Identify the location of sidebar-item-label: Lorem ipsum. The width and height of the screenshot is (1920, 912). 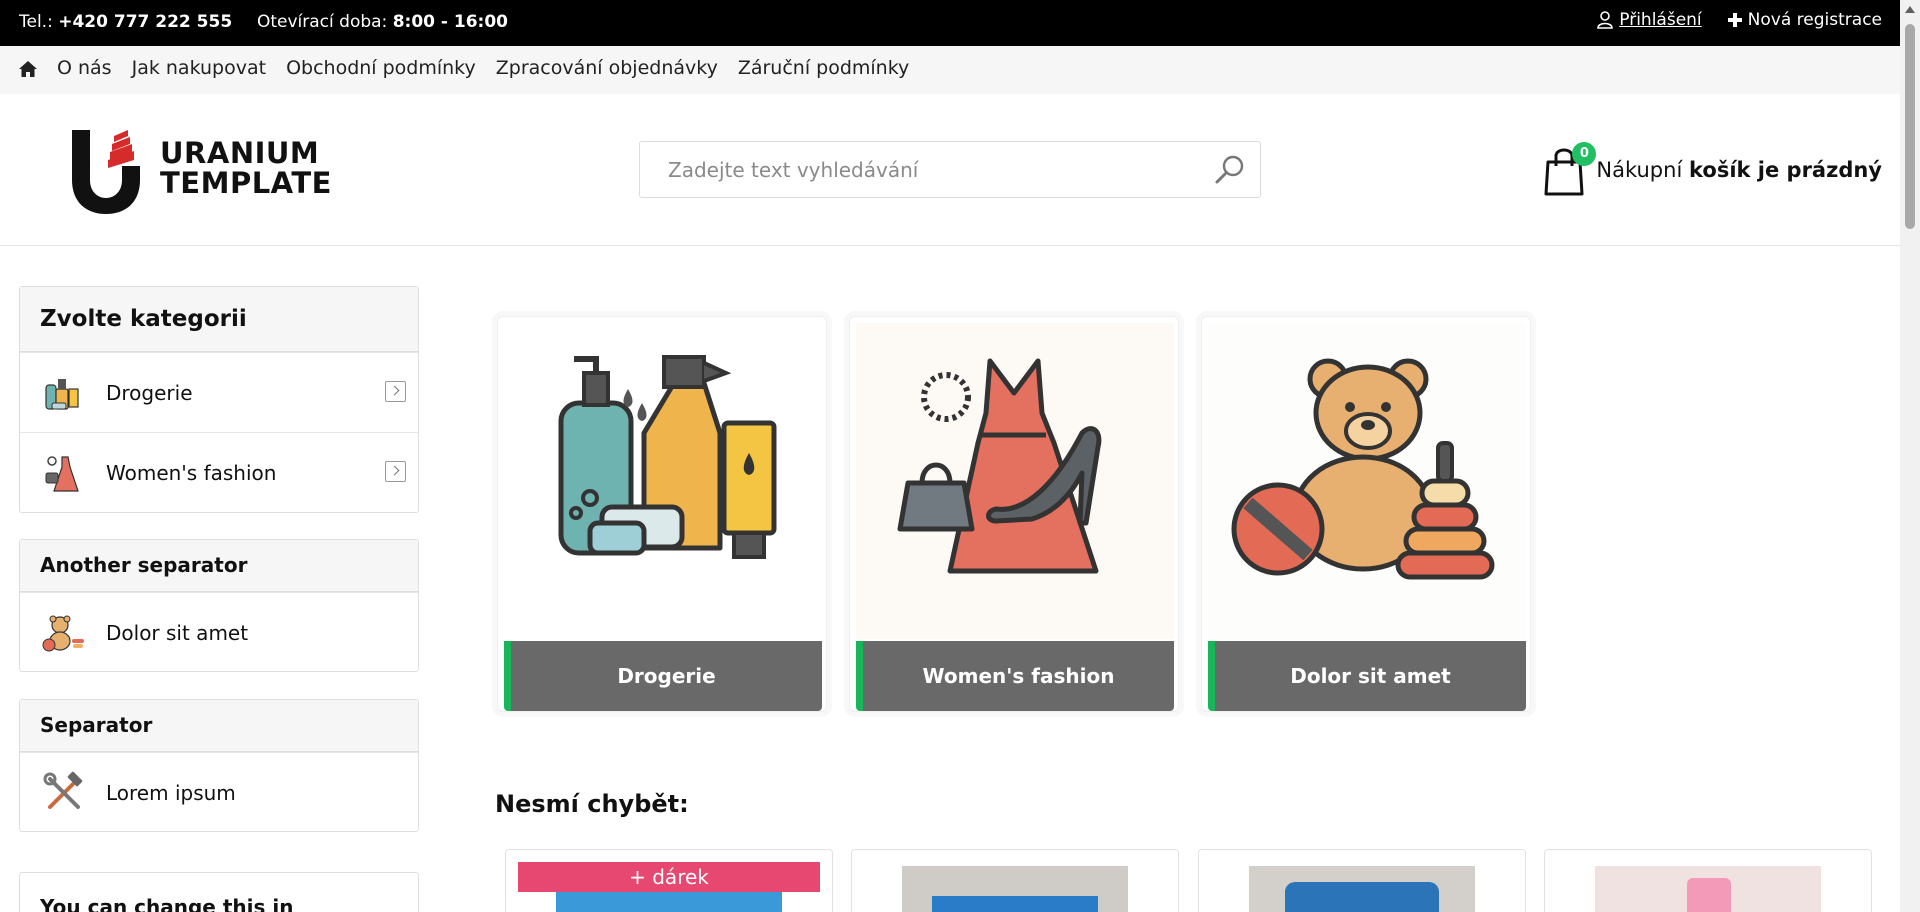
(171, 792).